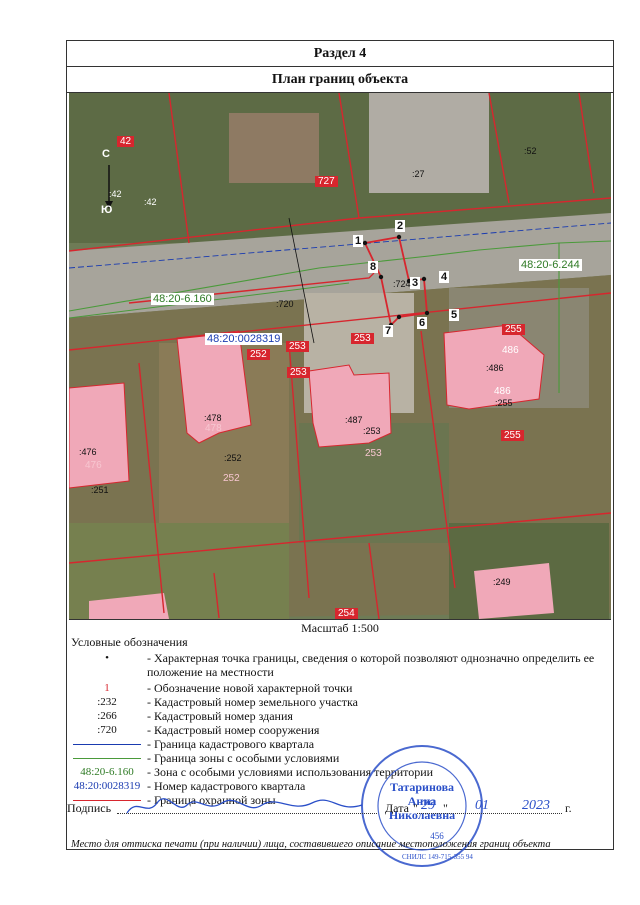 Image resolution: width=640 pixels, height=905 pixels. I want to click on legend-item: - Граница кадастрового квартала, so click(340, 744).